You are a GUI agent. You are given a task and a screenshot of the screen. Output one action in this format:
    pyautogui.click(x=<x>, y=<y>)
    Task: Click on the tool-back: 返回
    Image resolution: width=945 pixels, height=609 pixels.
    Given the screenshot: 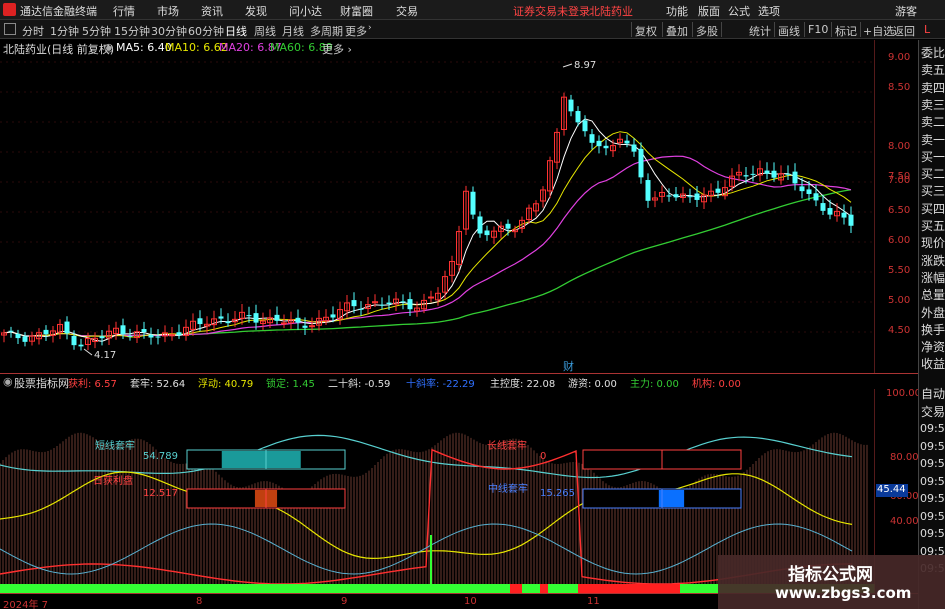 What is the action you would take?
    pyautogui.click(x=904, y=31)
    